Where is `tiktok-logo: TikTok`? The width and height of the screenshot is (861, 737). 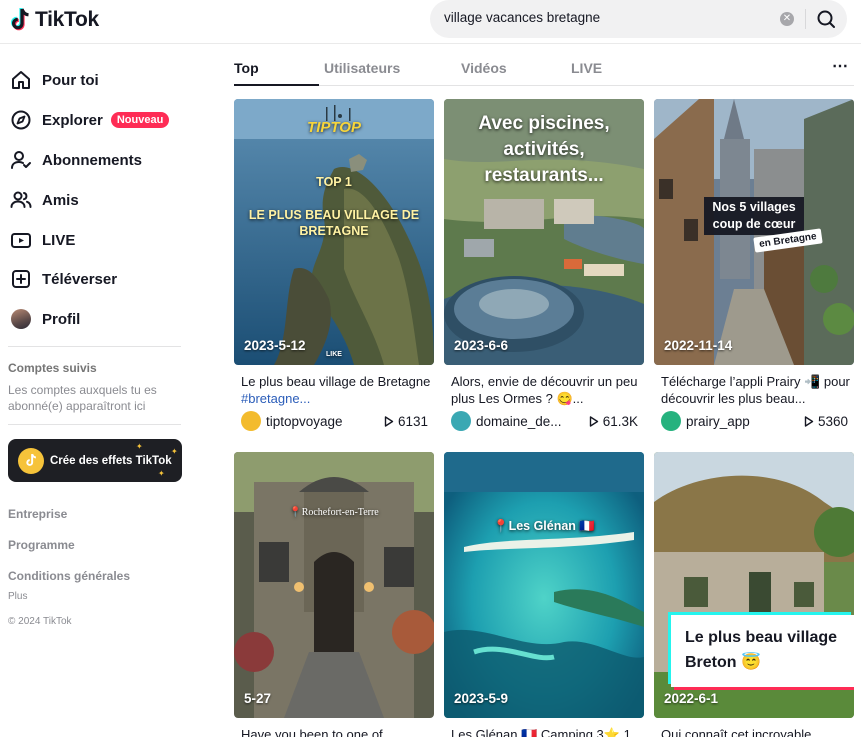
tiktok-logo: TikTok is located at coordinates (53, 20).